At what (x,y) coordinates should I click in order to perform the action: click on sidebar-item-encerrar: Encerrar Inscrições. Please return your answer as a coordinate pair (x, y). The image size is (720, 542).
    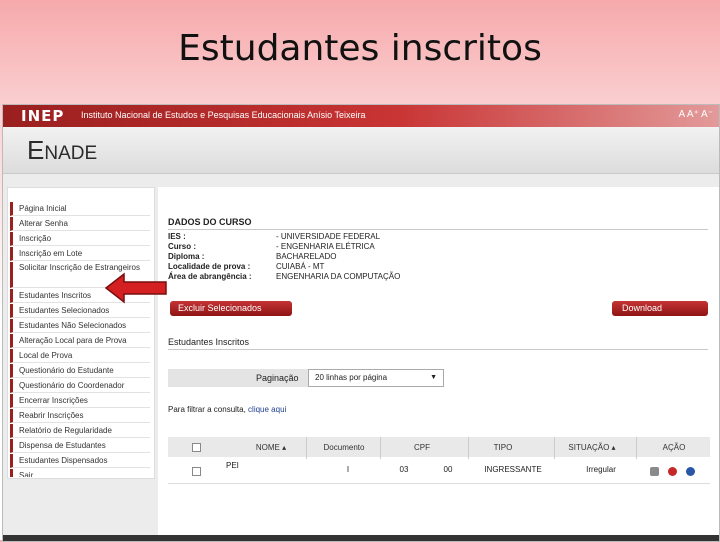
    Looking at the image, I should click on (80, 401).